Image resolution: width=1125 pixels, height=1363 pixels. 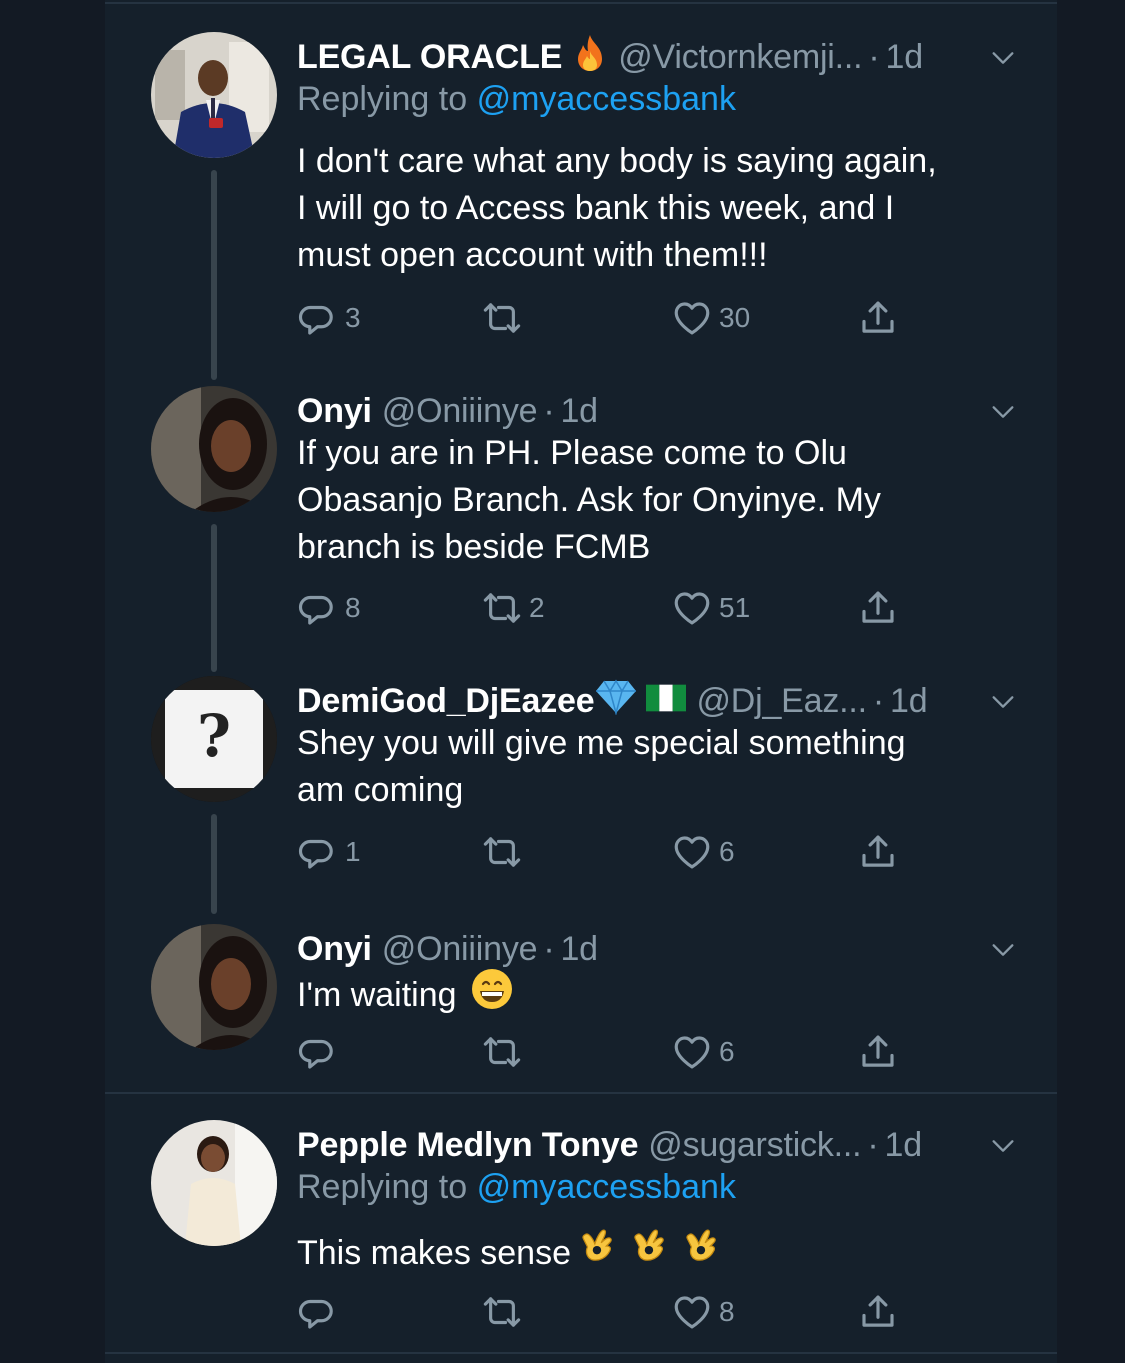 What do you see at coordinates (616, 701) in the screenshot?
I see `diamond-emoji` at bounding box center [616, 701].